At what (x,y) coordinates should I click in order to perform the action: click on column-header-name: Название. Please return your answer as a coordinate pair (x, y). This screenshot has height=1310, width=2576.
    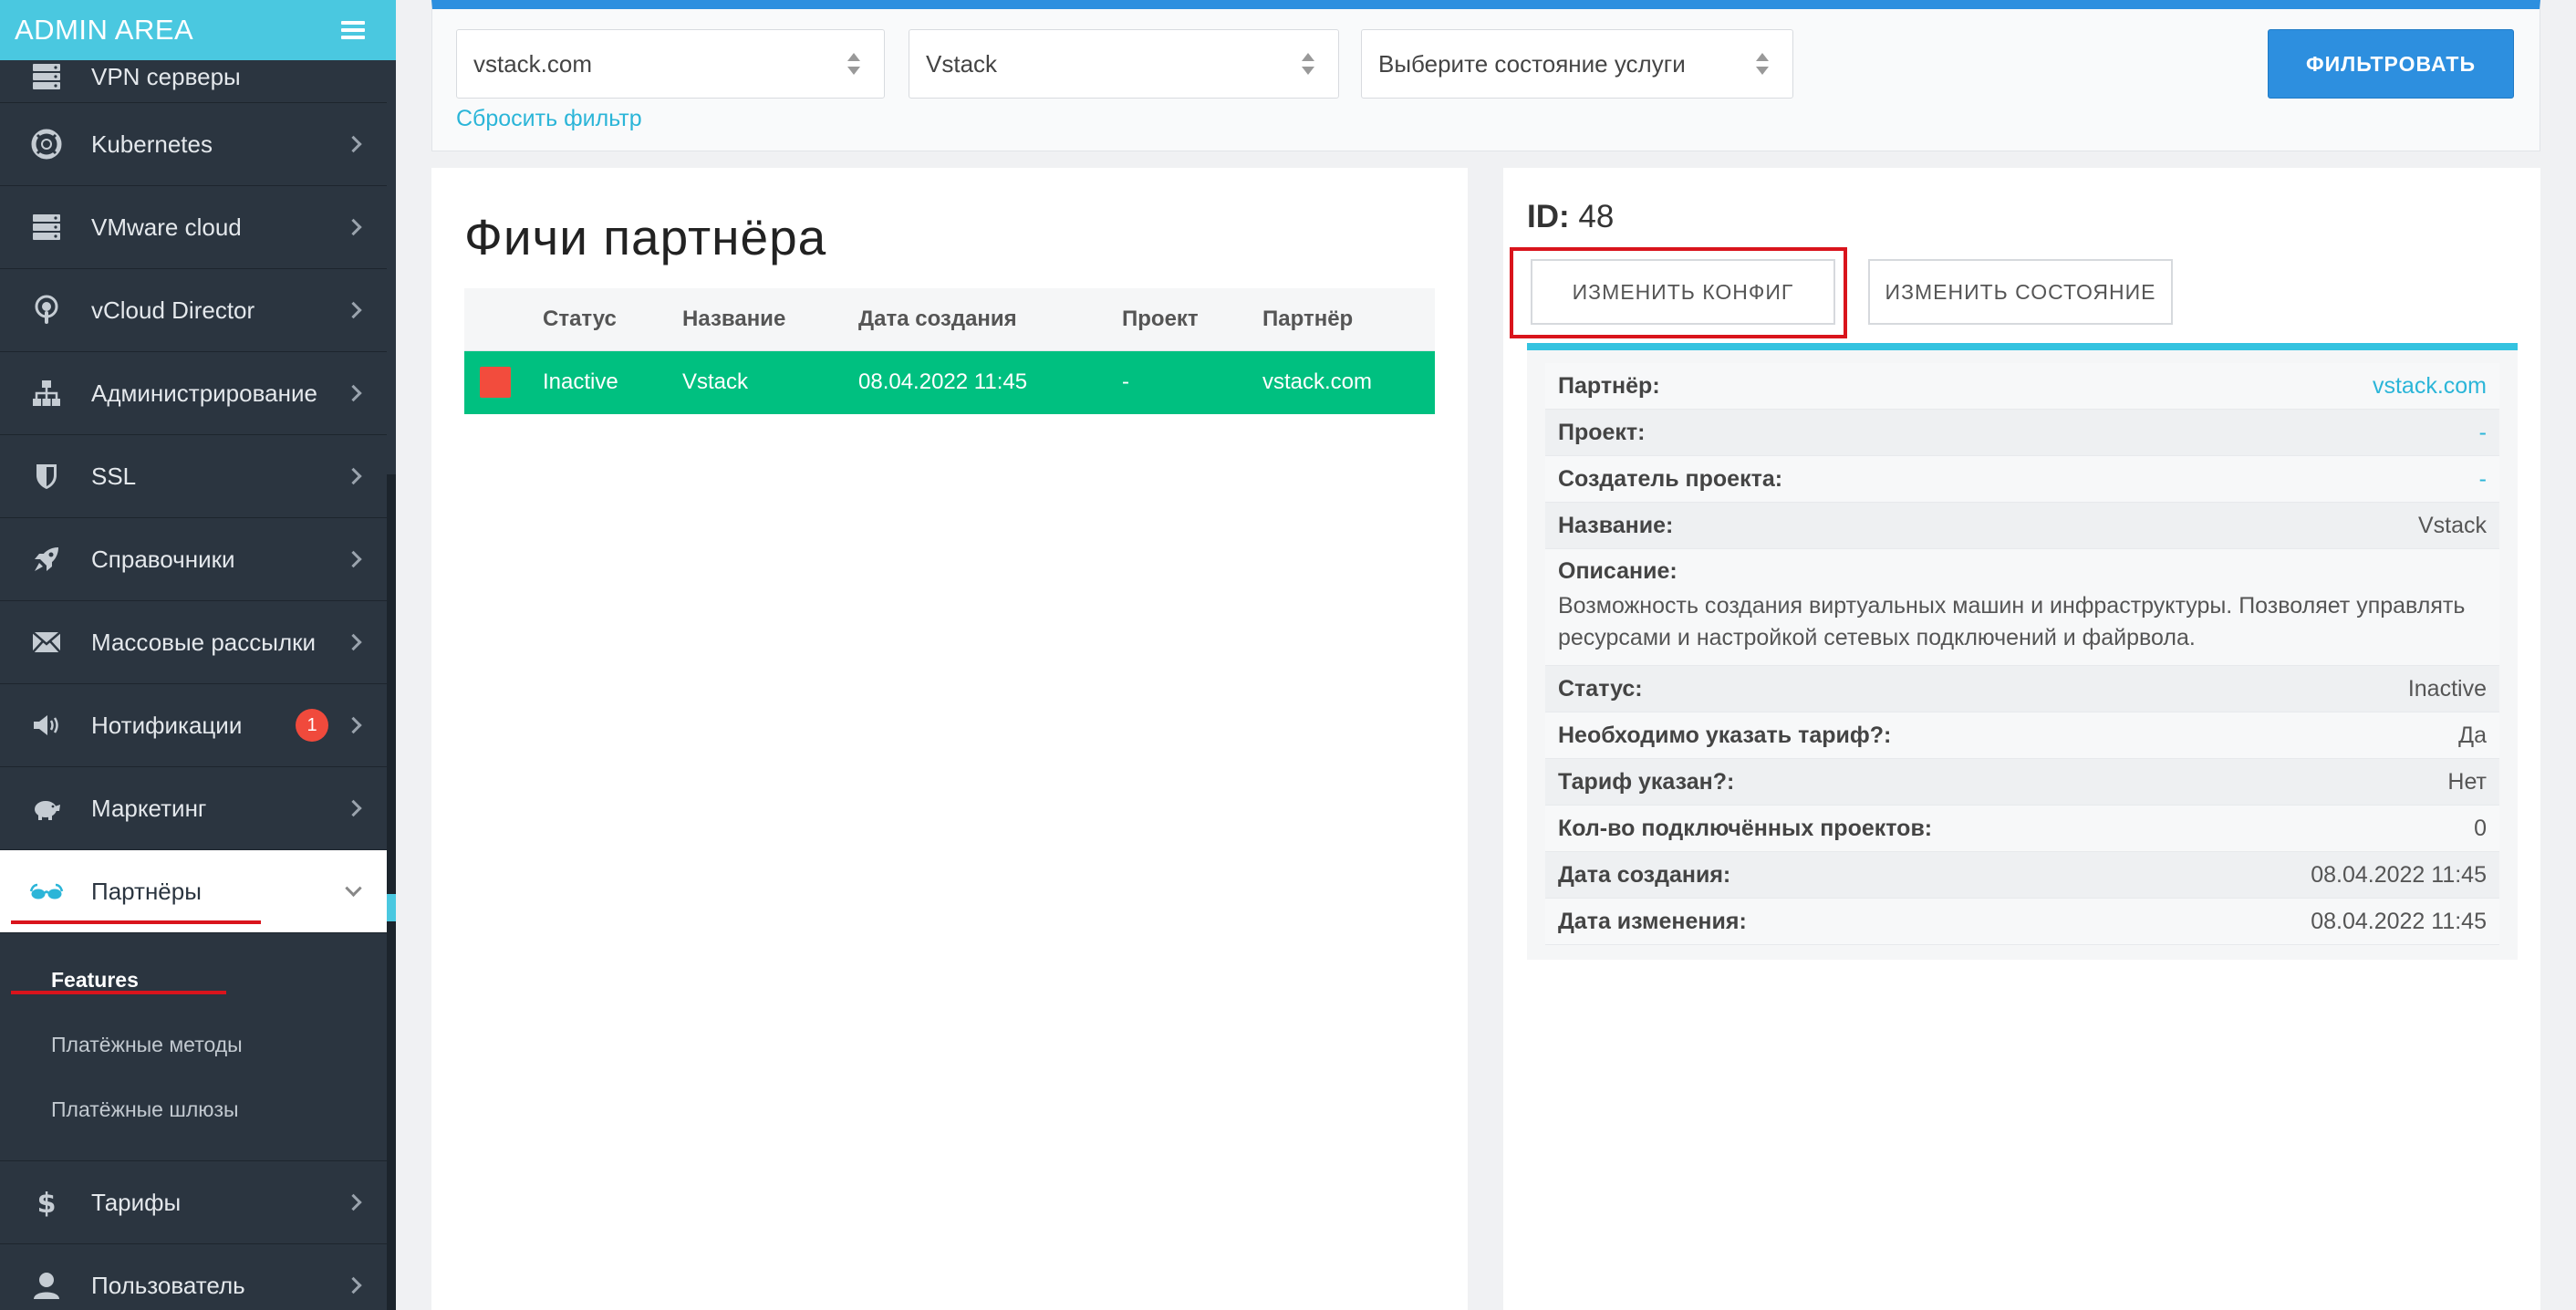
    Looking at the image, I should click on (770, 319).